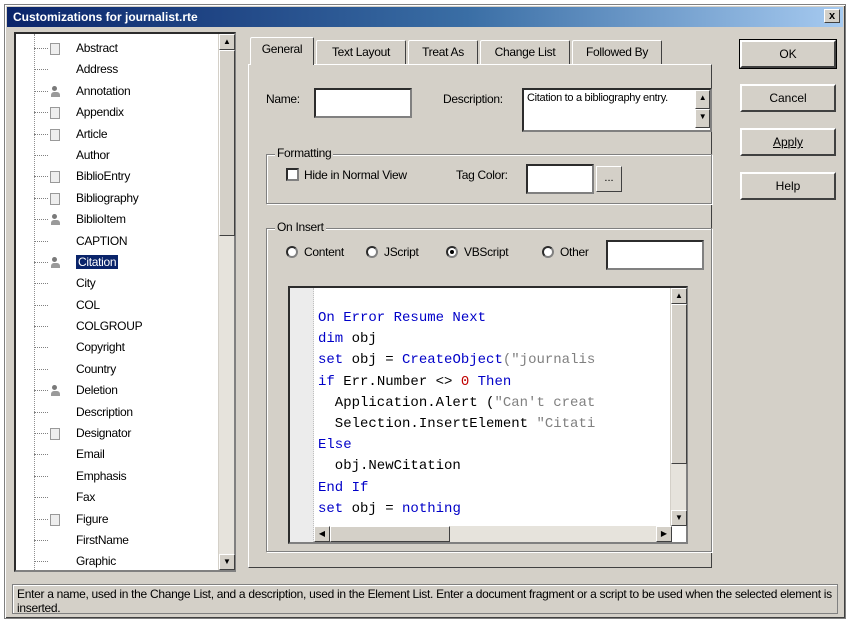  Describe the element at coordinates (116, 476) in the screenshot. I see `tree-item: Emphasis` at that location.